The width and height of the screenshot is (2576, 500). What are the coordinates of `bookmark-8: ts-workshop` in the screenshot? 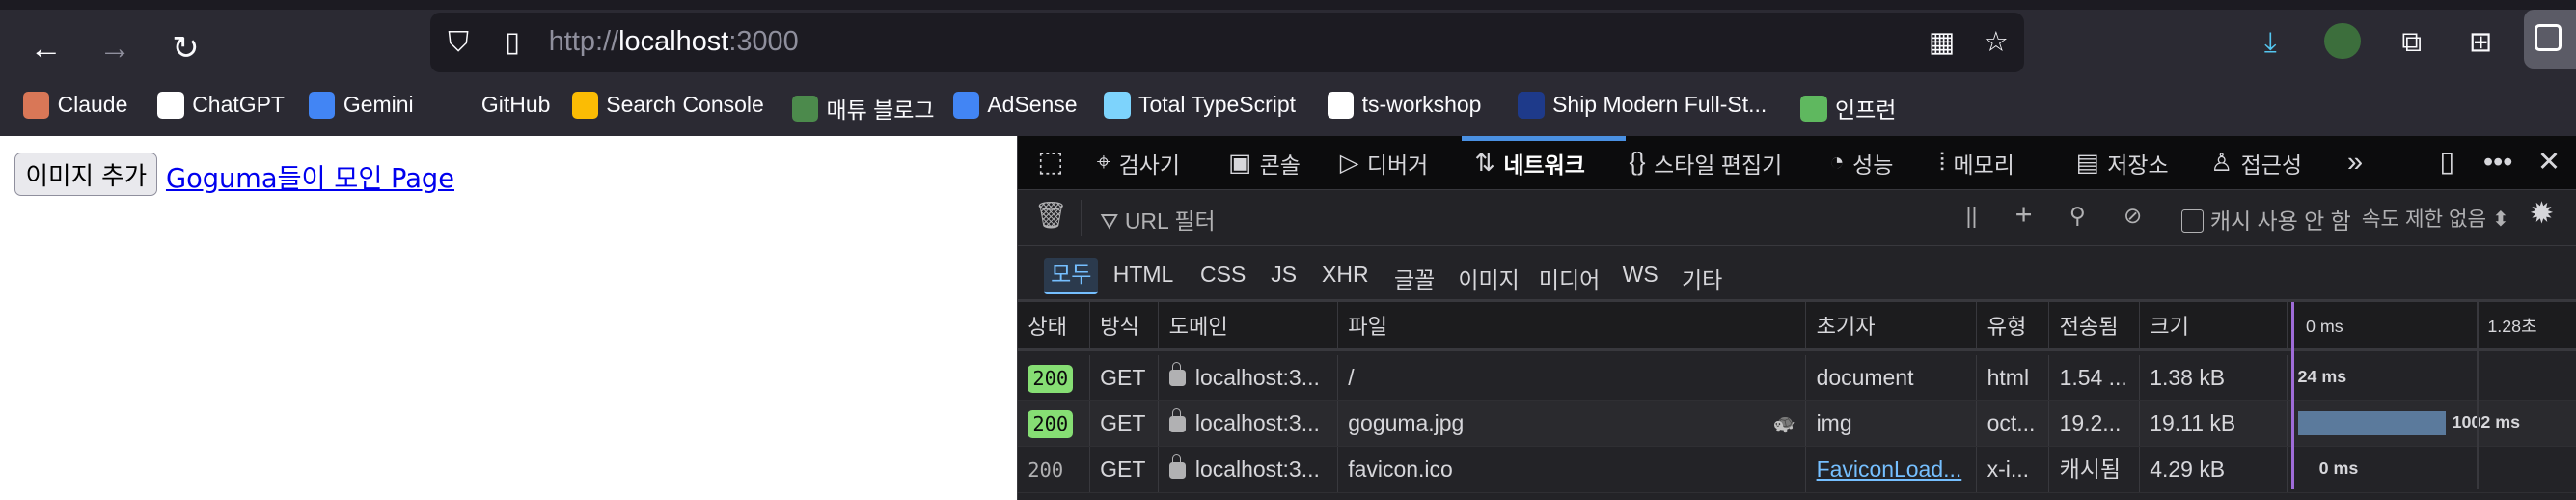 It's located at (1404, 105).